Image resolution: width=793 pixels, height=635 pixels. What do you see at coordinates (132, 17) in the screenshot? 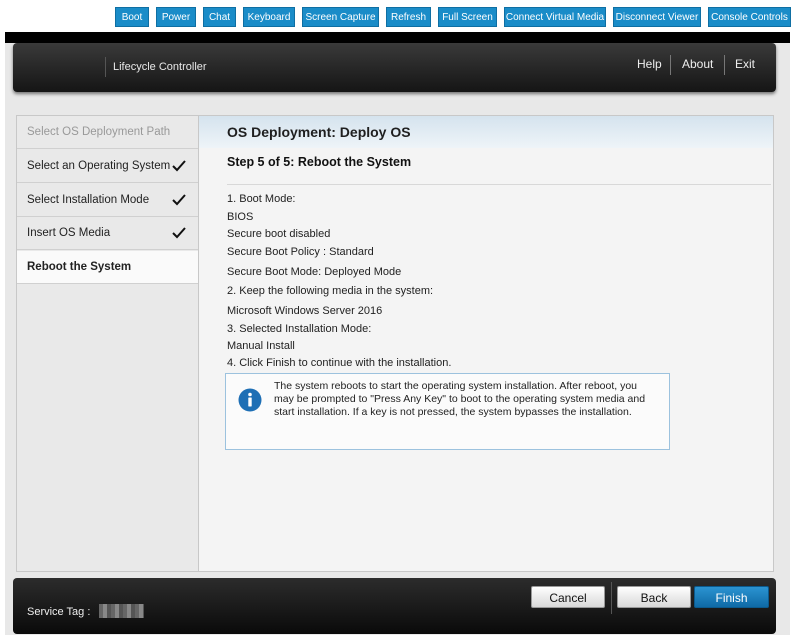
I see `boot-button: Boot` at bounding box center [132, 17].